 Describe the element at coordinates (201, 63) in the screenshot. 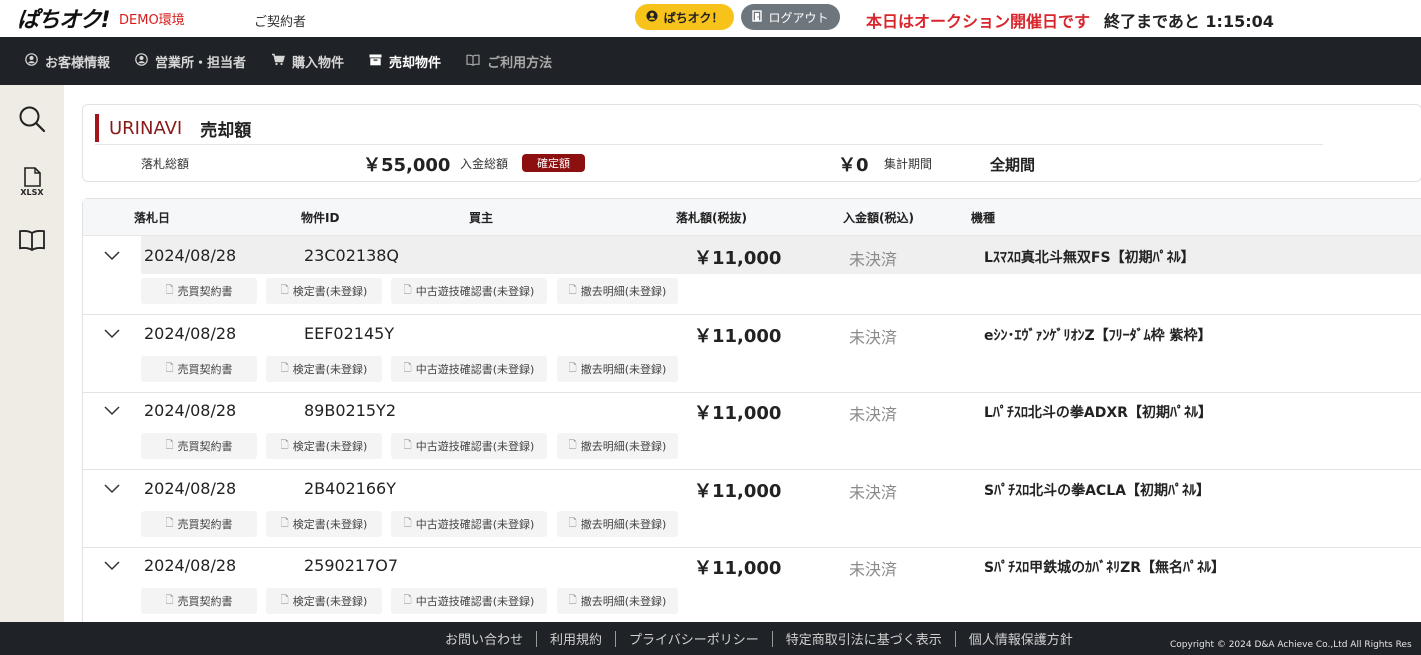

I see `nav-label: 営業所・担当者` at that location.